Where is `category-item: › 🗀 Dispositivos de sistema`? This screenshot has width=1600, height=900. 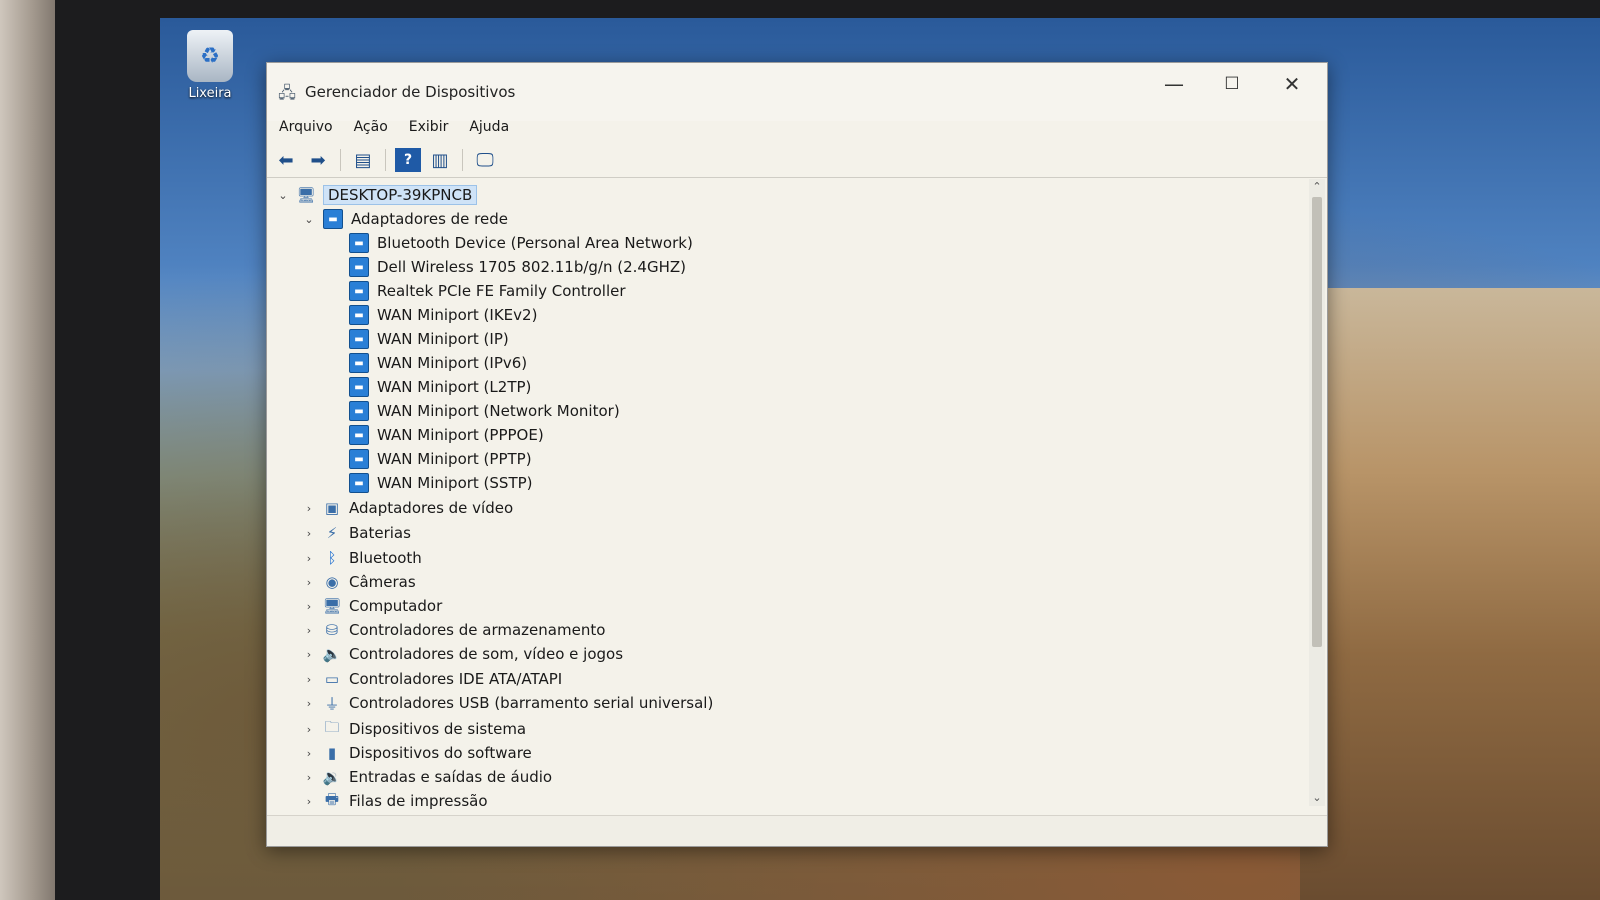 category-item: › 🗀 Dispositivos de sistema is located at coordinates (413, 729).